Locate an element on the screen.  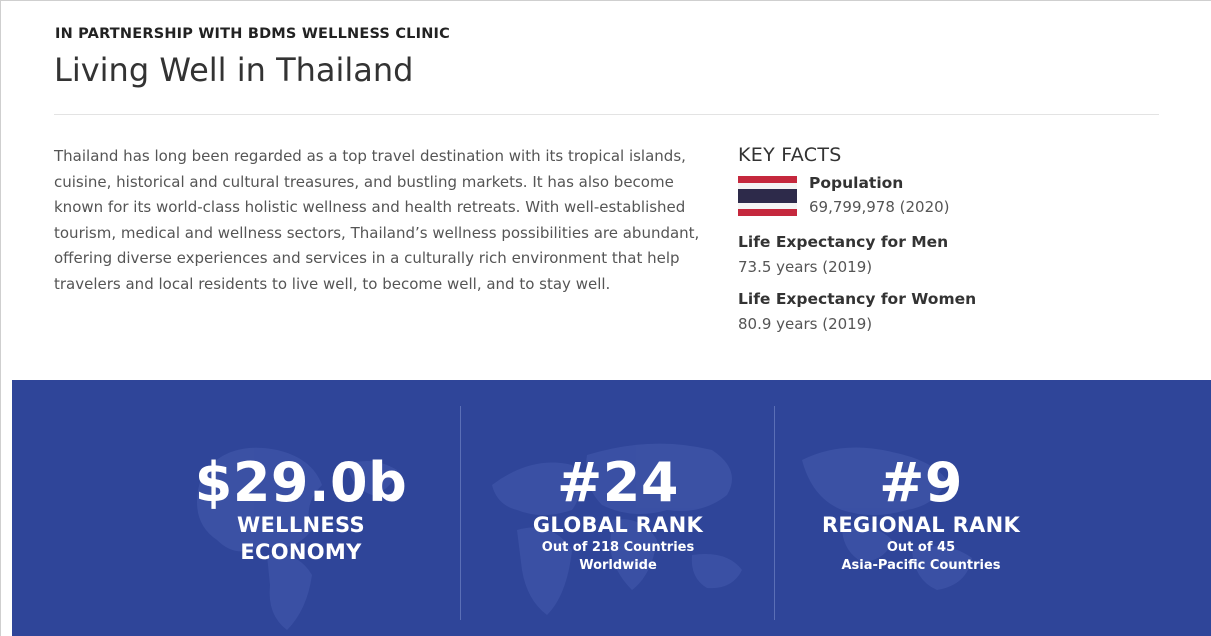
partner-line: IN PARTNERSHIP WITH BDMS WELLNESS CLINIC is located at coordinates (252, 34).